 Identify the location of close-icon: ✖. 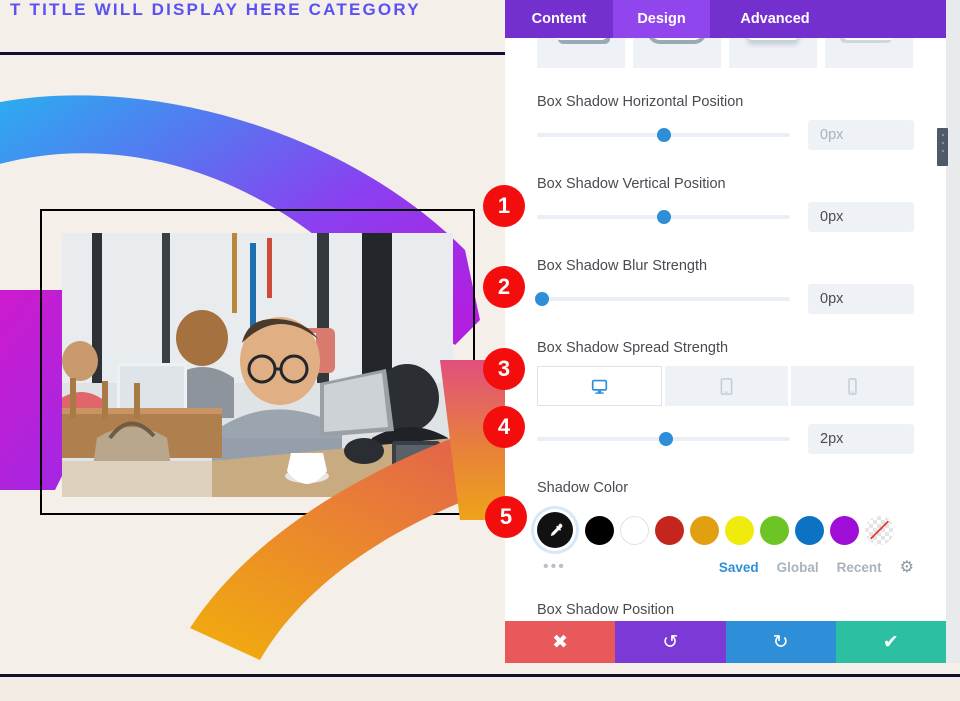
(560, 642).